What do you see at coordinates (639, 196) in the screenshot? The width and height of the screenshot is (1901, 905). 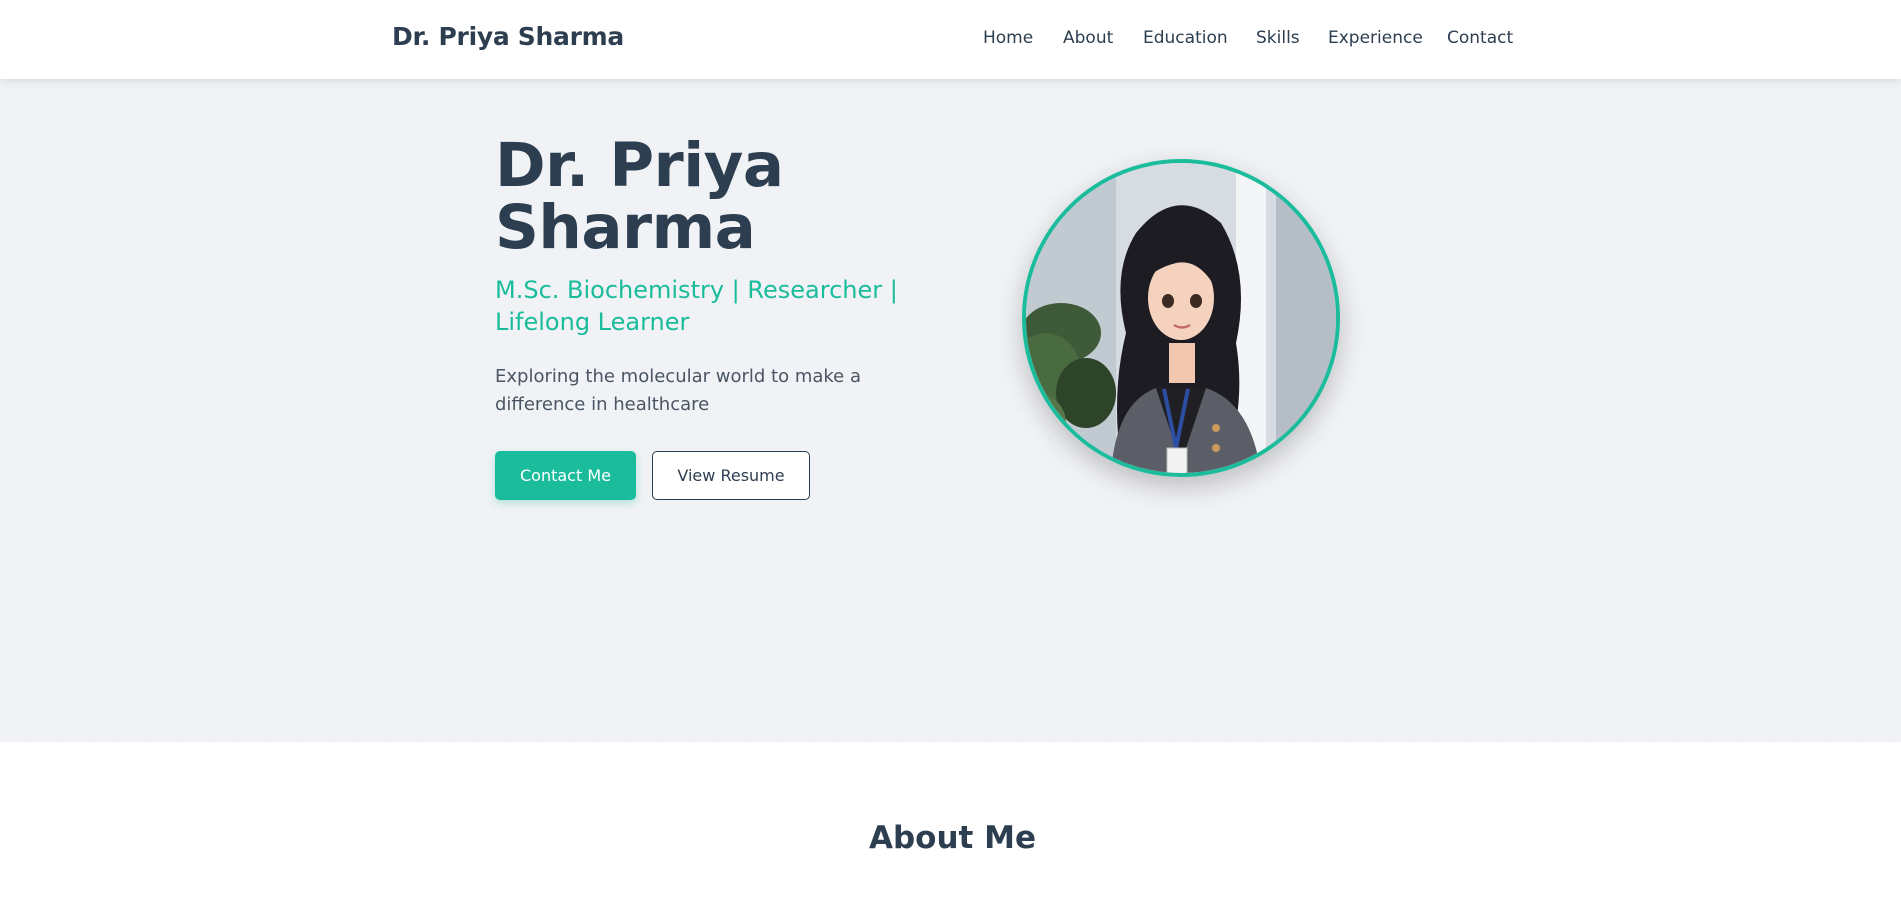 I see `hero-title: Dr. Priya Sharma` at bounding box center [639, 196].